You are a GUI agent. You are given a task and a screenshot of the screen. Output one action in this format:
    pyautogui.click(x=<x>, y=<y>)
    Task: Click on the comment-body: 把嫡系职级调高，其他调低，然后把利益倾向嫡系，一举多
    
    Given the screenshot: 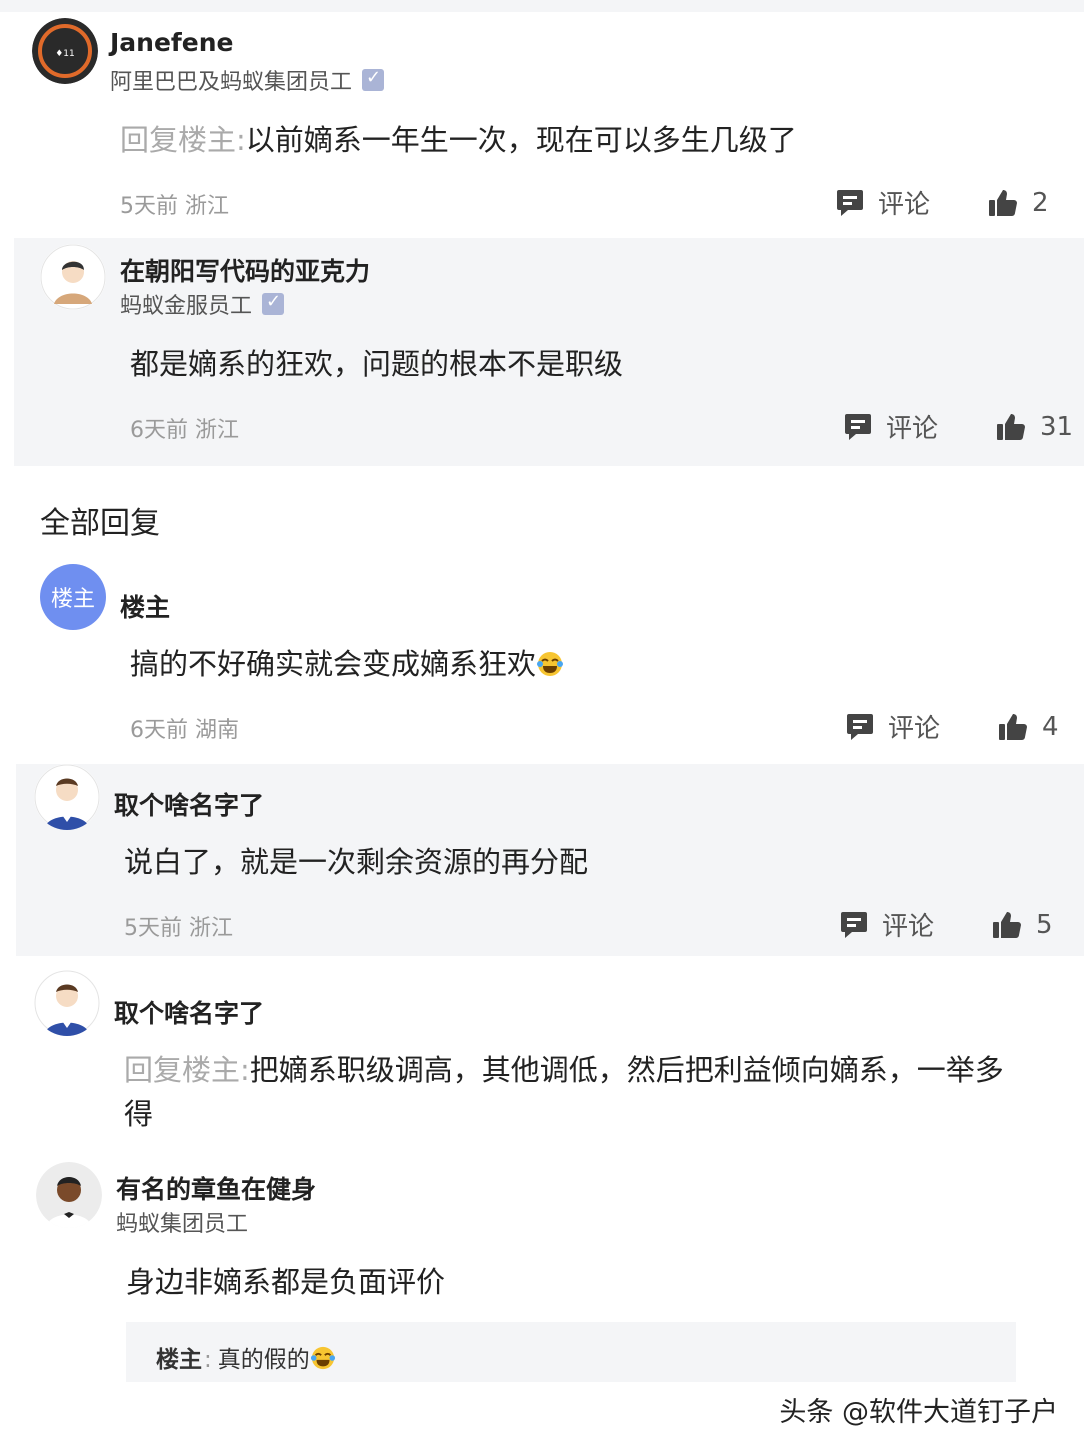 What is the action you would take?
    pyautogui.click(x=626, y=1070)
    